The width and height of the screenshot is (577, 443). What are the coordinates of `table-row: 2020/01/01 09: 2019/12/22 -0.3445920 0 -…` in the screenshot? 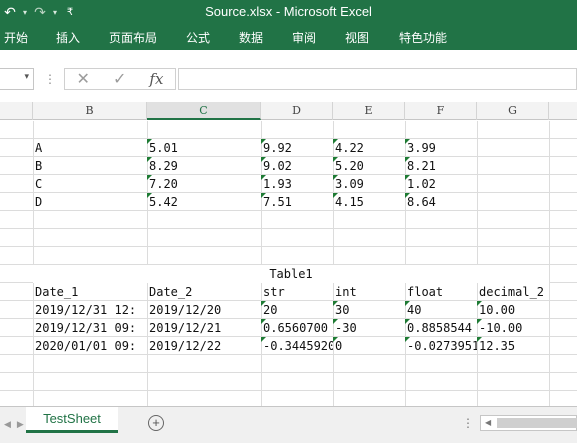 It's located at (288, 346).